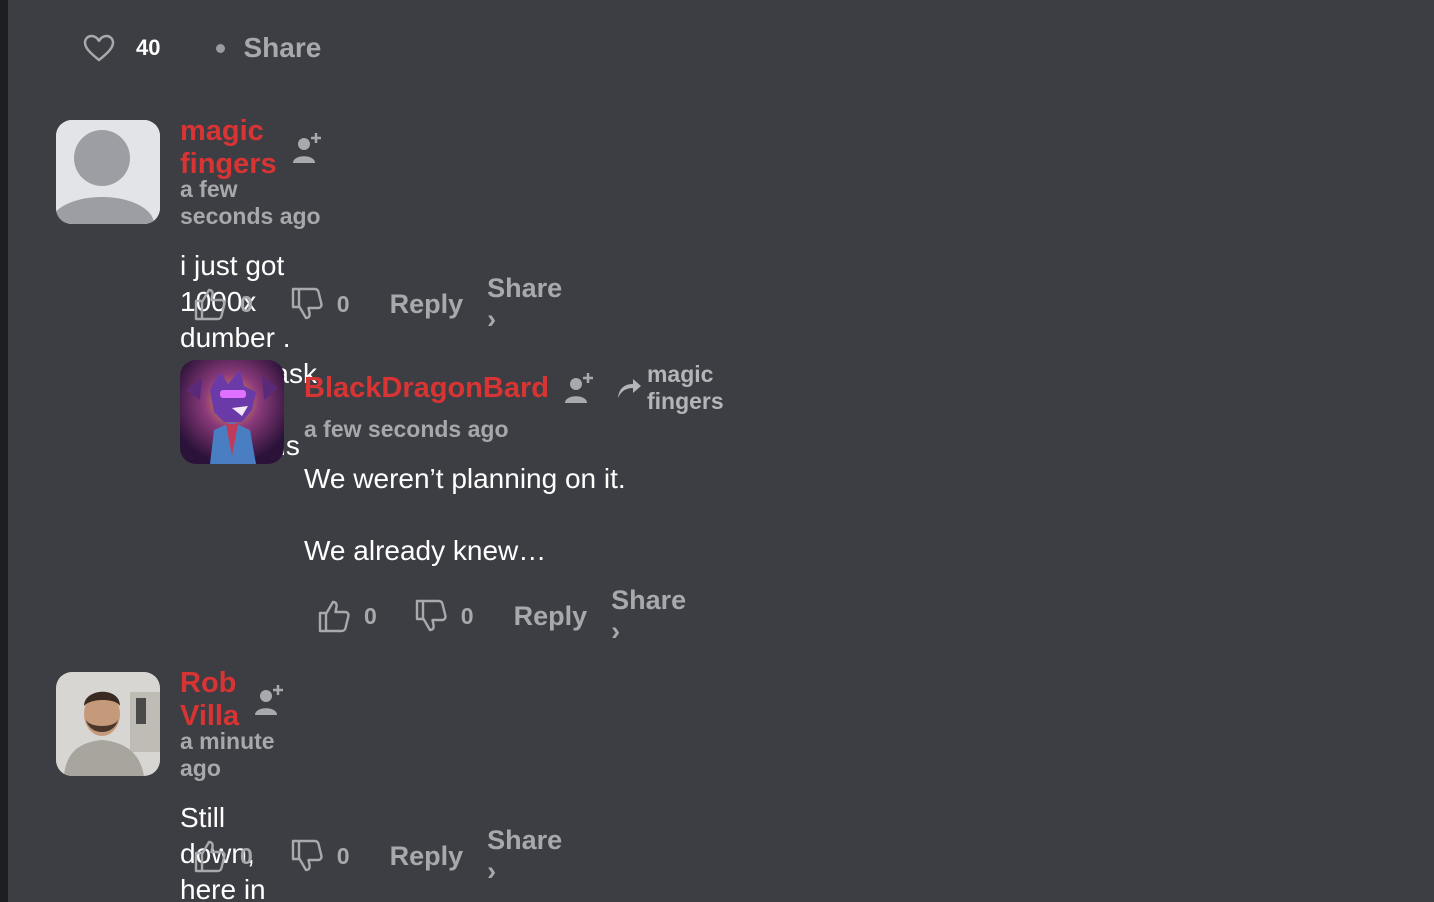 This screenshot has width=1434, height=902. Describe the element at coordinates (209, 700) in the screenshot. I see `username: Rob Villa` at that location.